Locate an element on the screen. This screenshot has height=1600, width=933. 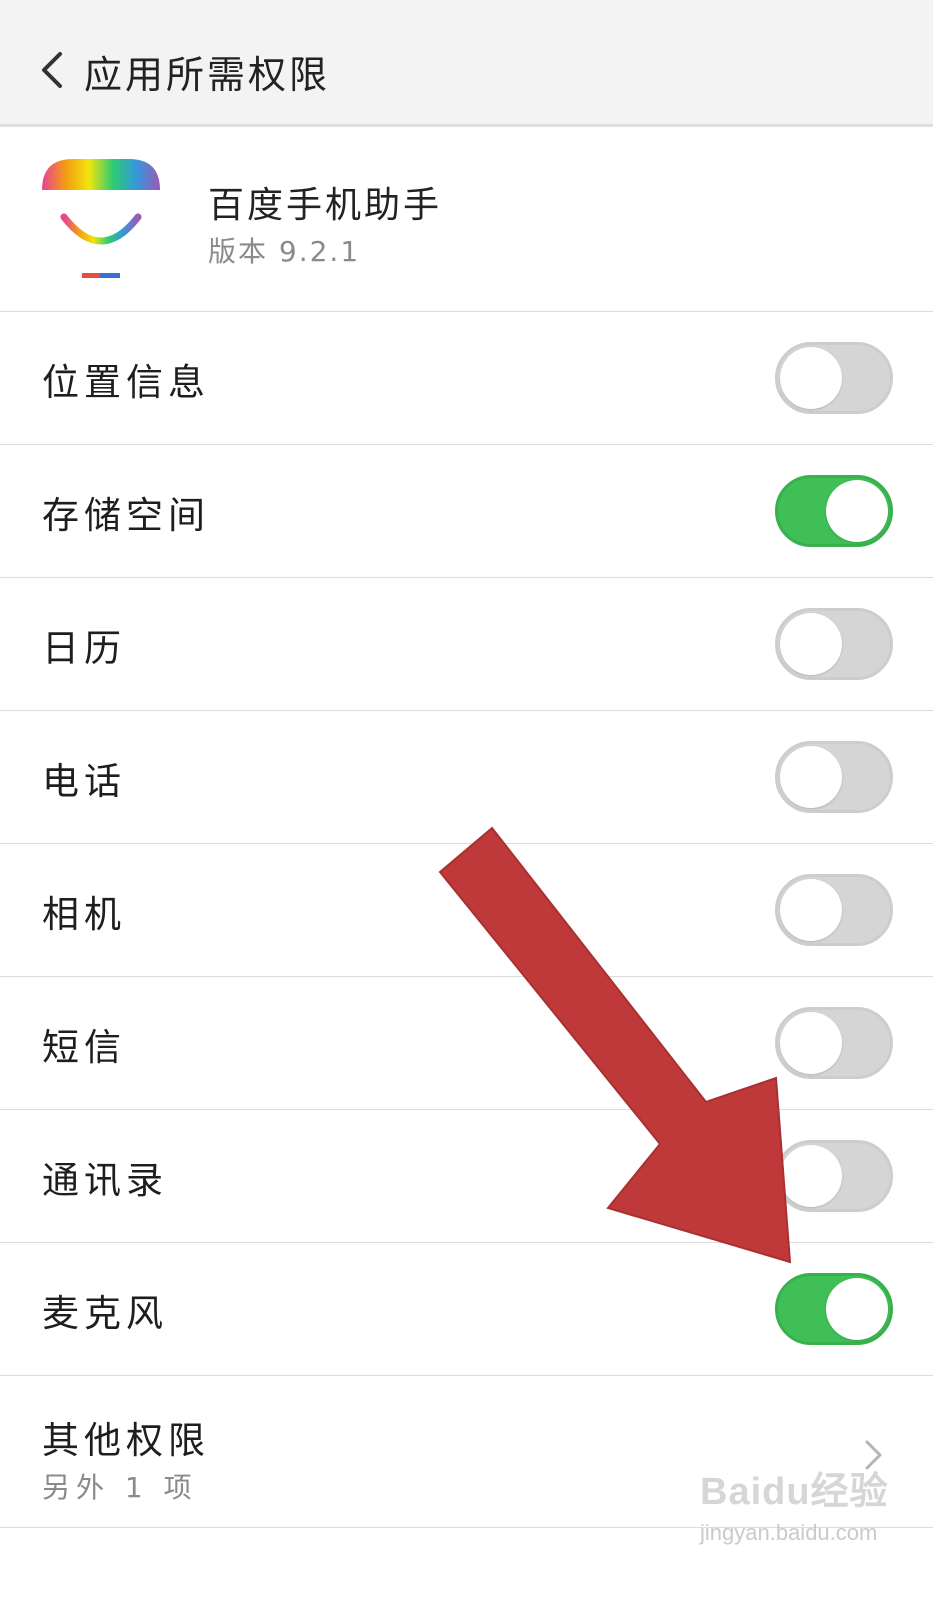
watermark-url: jingyan.baidu.com is located at coordinates (789, 1532).